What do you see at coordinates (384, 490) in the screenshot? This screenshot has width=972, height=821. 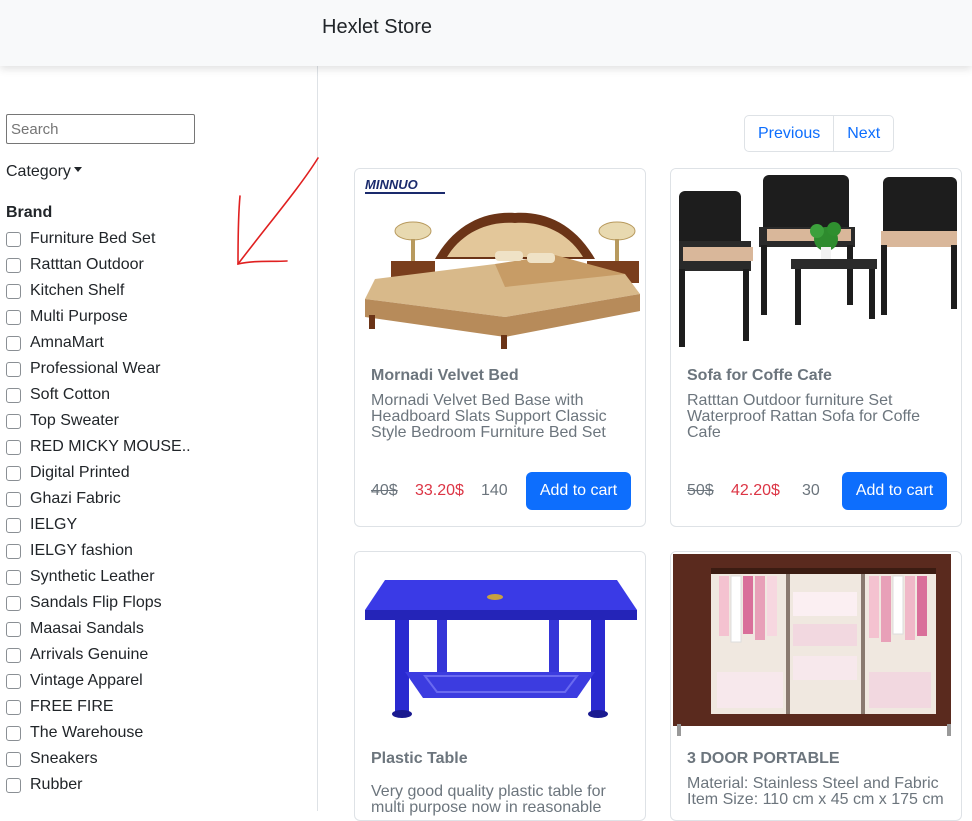 I see `old-price: 40$` at bounding box center [384, 490].